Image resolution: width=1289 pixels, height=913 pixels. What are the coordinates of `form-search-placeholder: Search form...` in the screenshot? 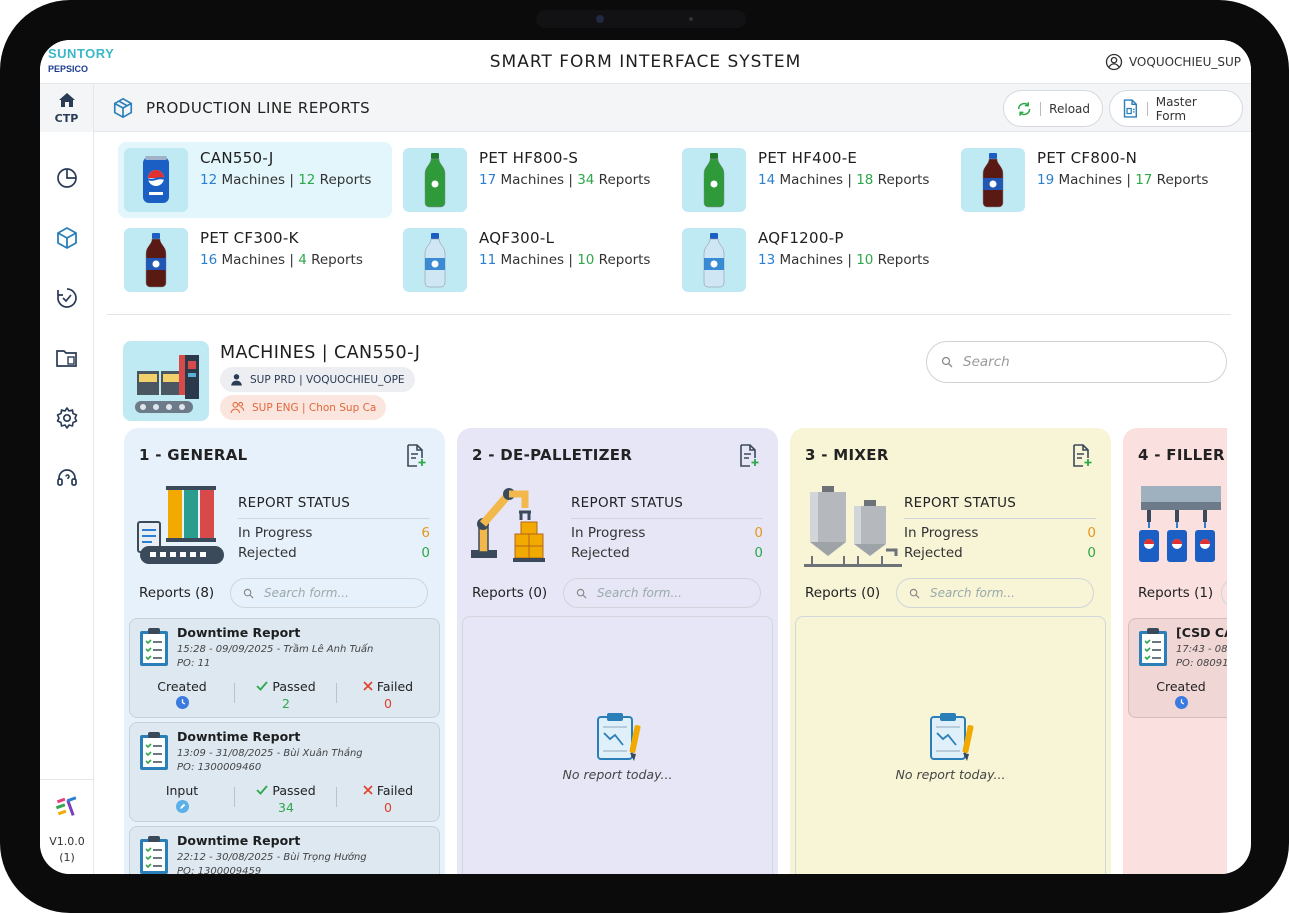 It's located at (306, 593).